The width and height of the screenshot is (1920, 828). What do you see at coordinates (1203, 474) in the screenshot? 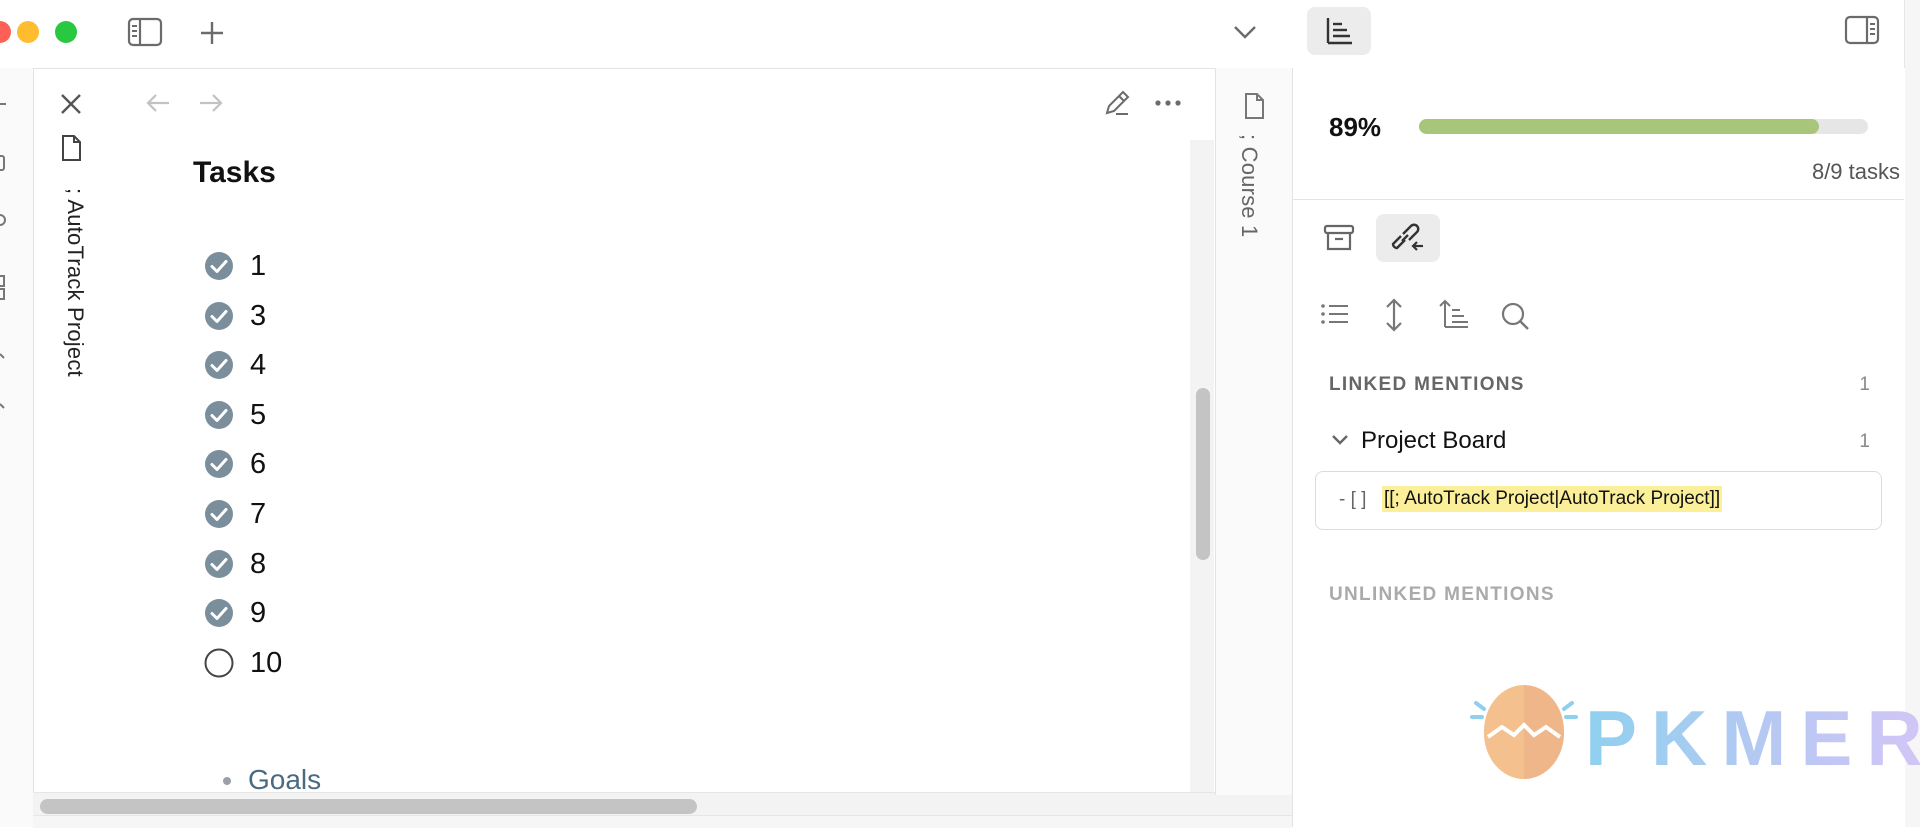
I see `editor-vertical-scroll-thumb` at bounding box center [1203, 474].